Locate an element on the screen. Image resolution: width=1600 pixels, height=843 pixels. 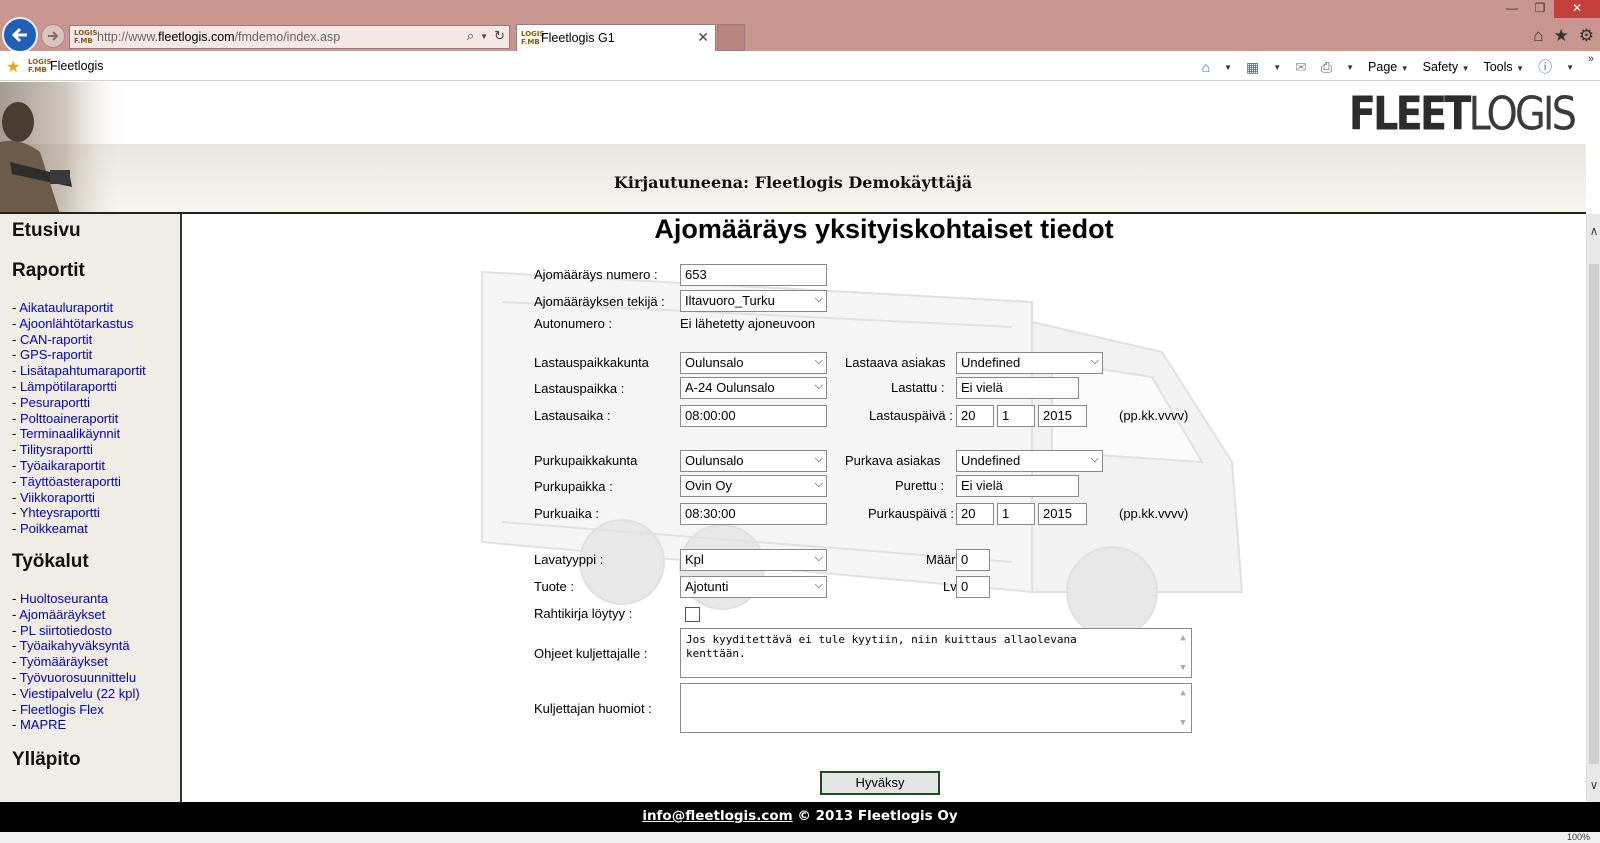
unloading-date-day-field: 20 is located at coordinates (975, 514).